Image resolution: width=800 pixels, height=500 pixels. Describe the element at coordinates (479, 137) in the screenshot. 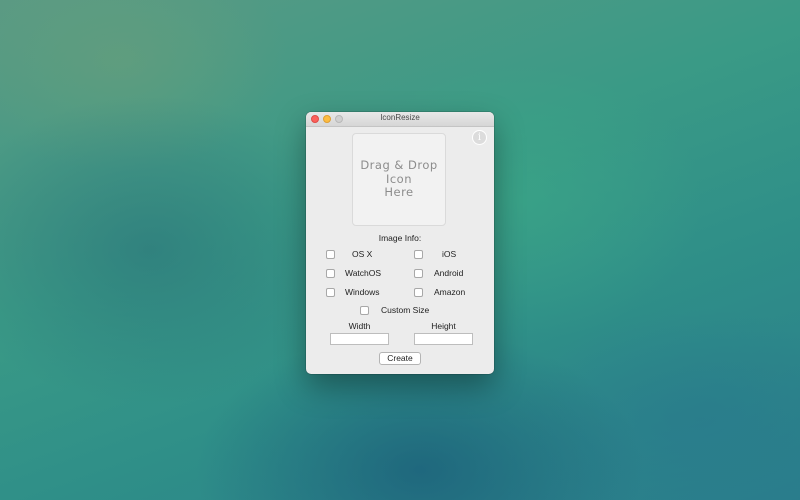

I see `info-icon: i` at that location.